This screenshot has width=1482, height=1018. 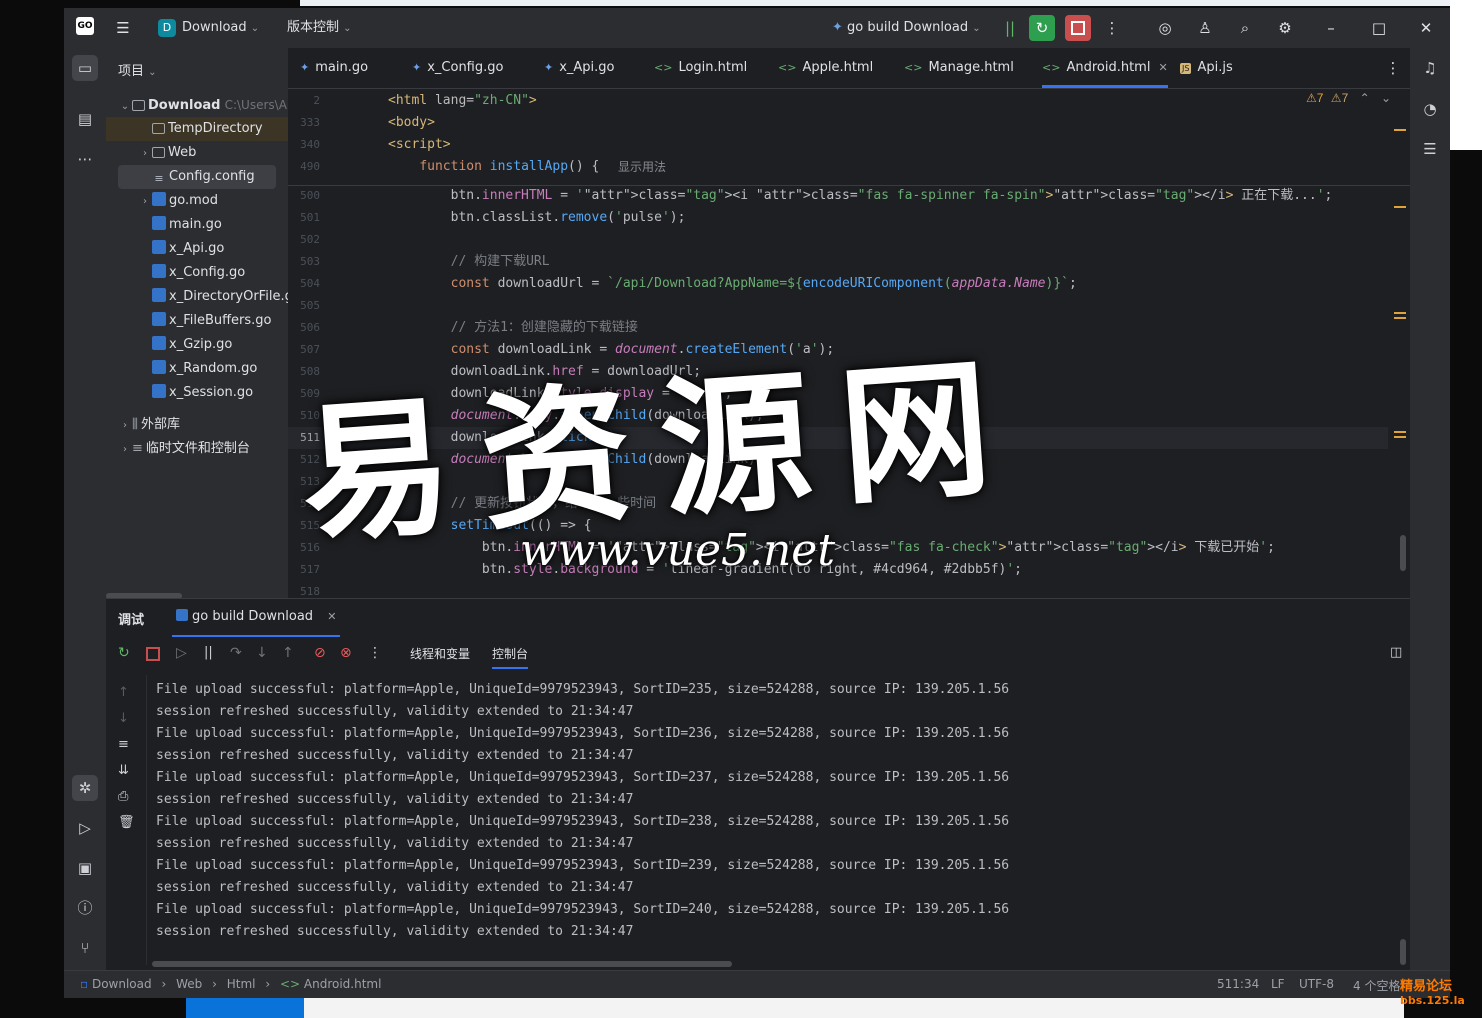 I want to click on structure-icon: ▤, so click(x=85, y=119).